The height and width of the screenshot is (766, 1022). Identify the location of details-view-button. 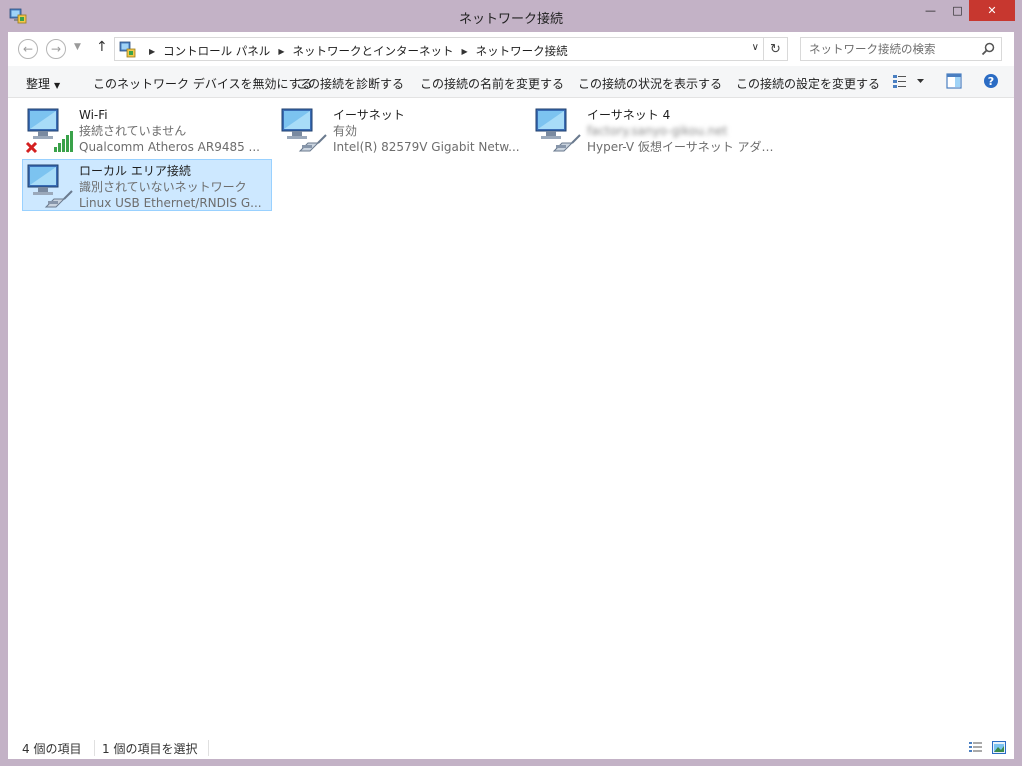
(976, 749).